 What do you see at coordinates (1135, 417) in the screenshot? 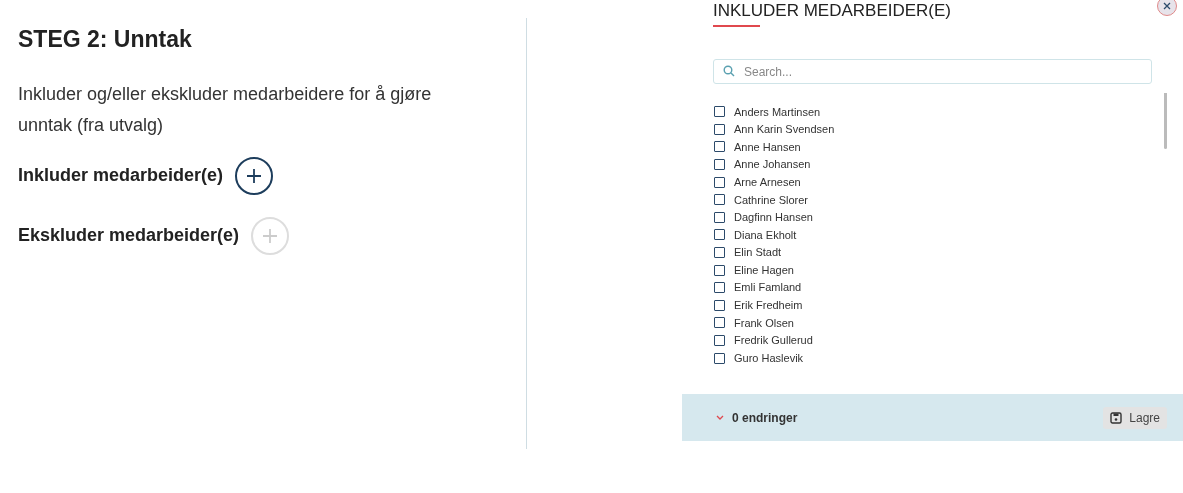
I see `save-button: Lagre` at bounding box center [1135, 417].